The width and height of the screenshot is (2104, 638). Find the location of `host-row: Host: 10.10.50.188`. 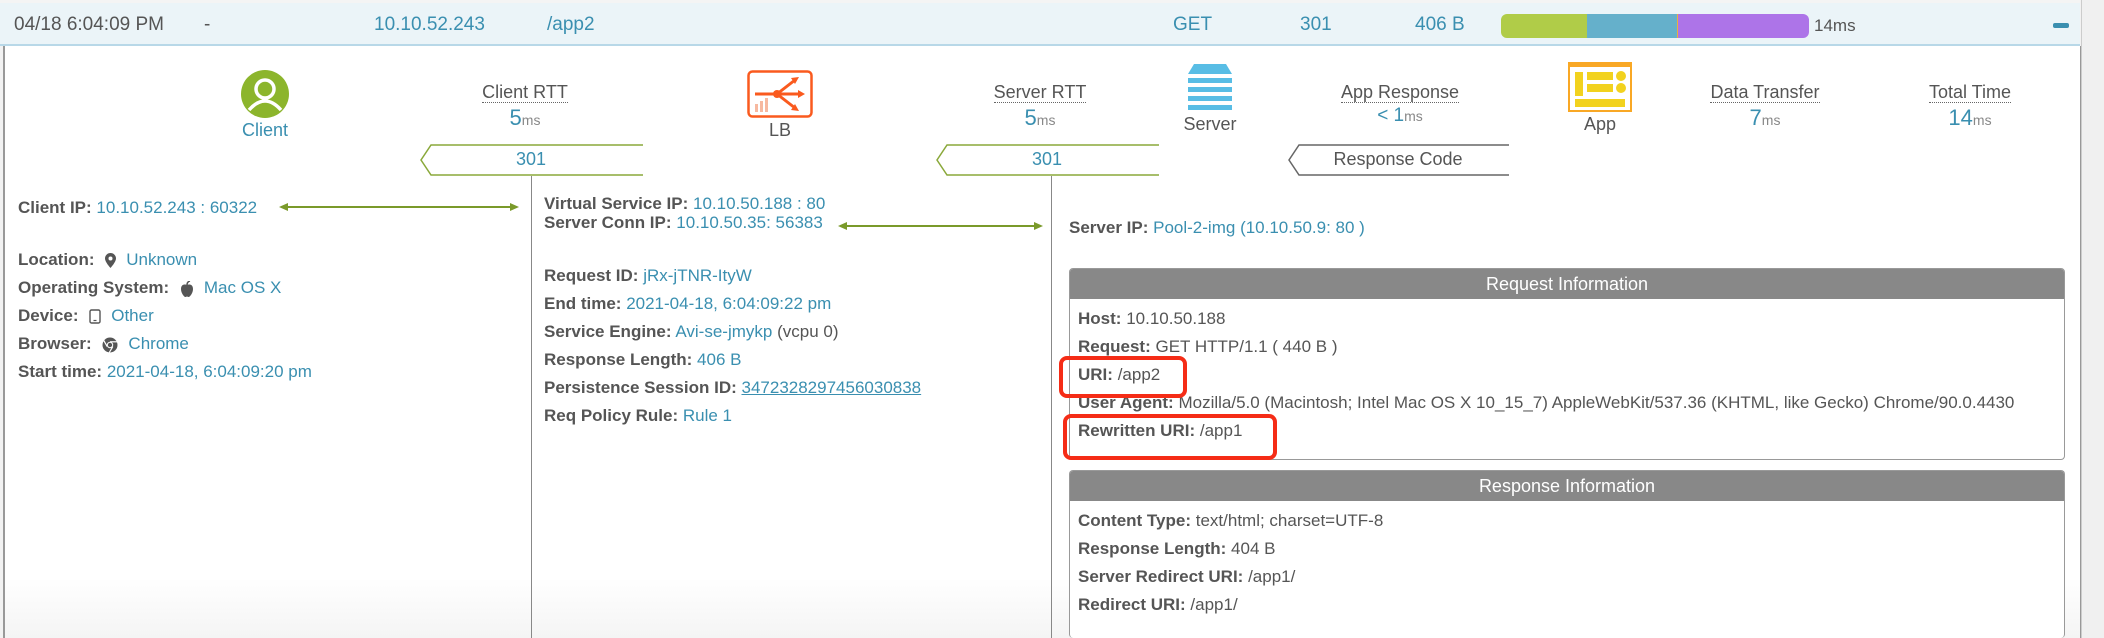

host-row: Host: 10.10.50.188 is located at coordinates (1152, 318).